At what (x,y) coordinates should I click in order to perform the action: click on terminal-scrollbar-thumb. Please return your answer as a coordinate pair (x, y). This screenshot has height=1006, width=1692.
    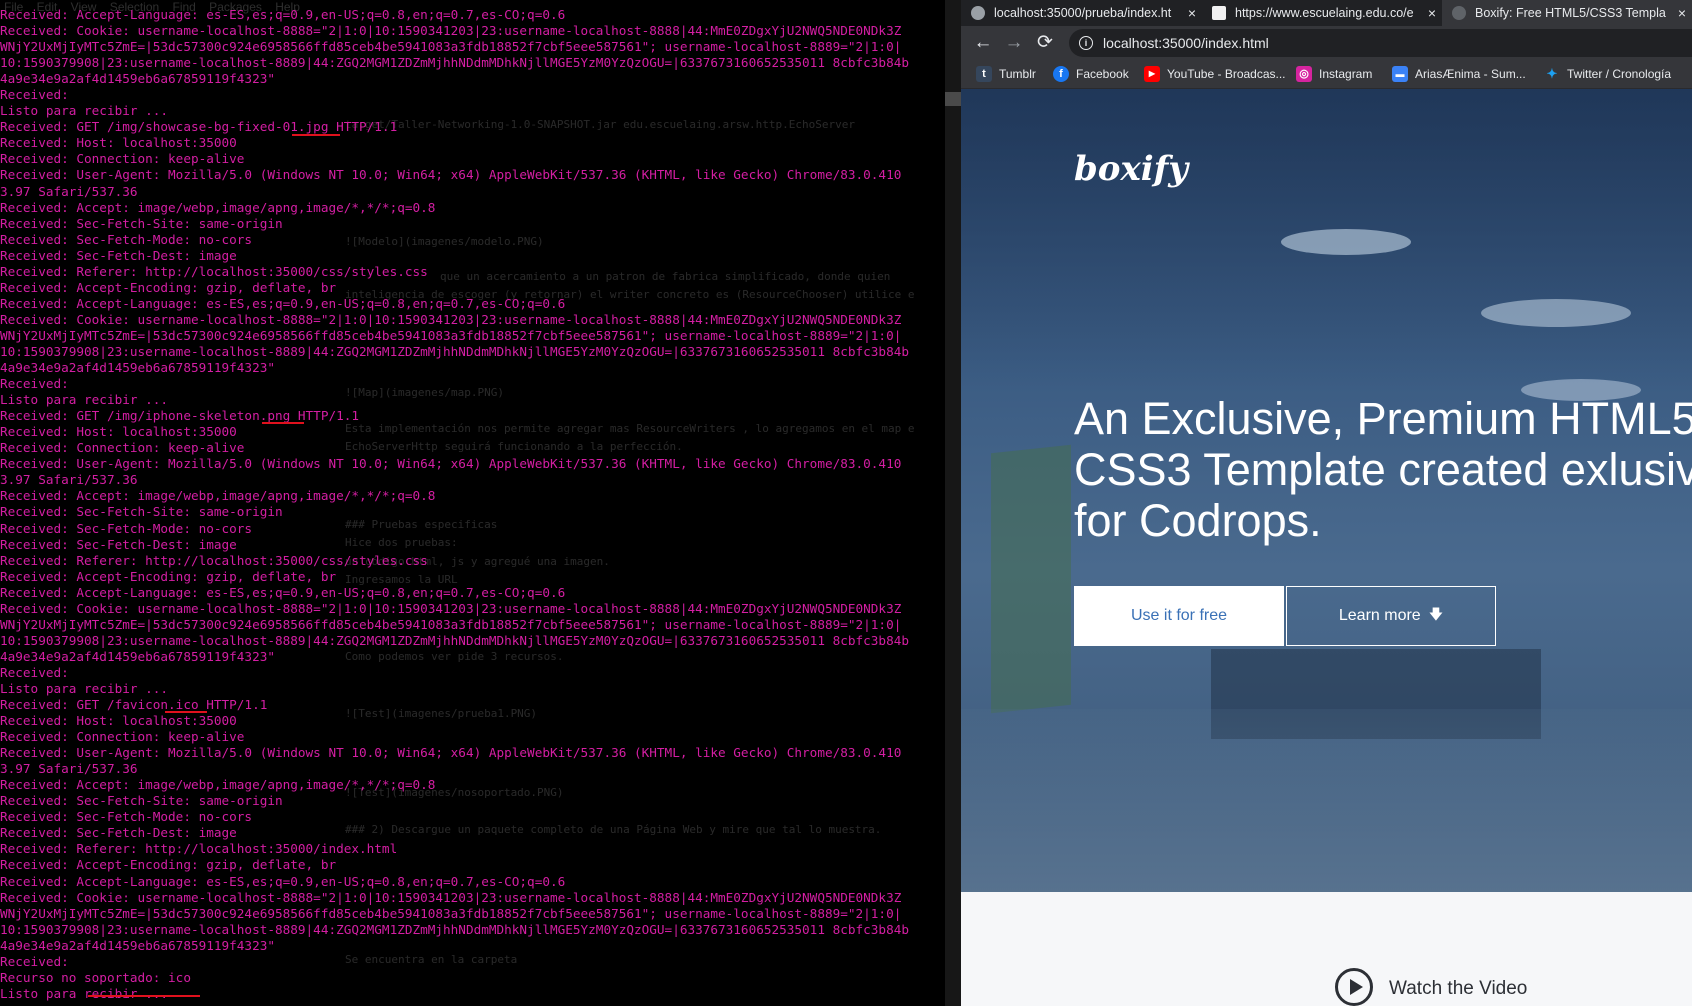
    Looking at the image, I should click on (953, 99).